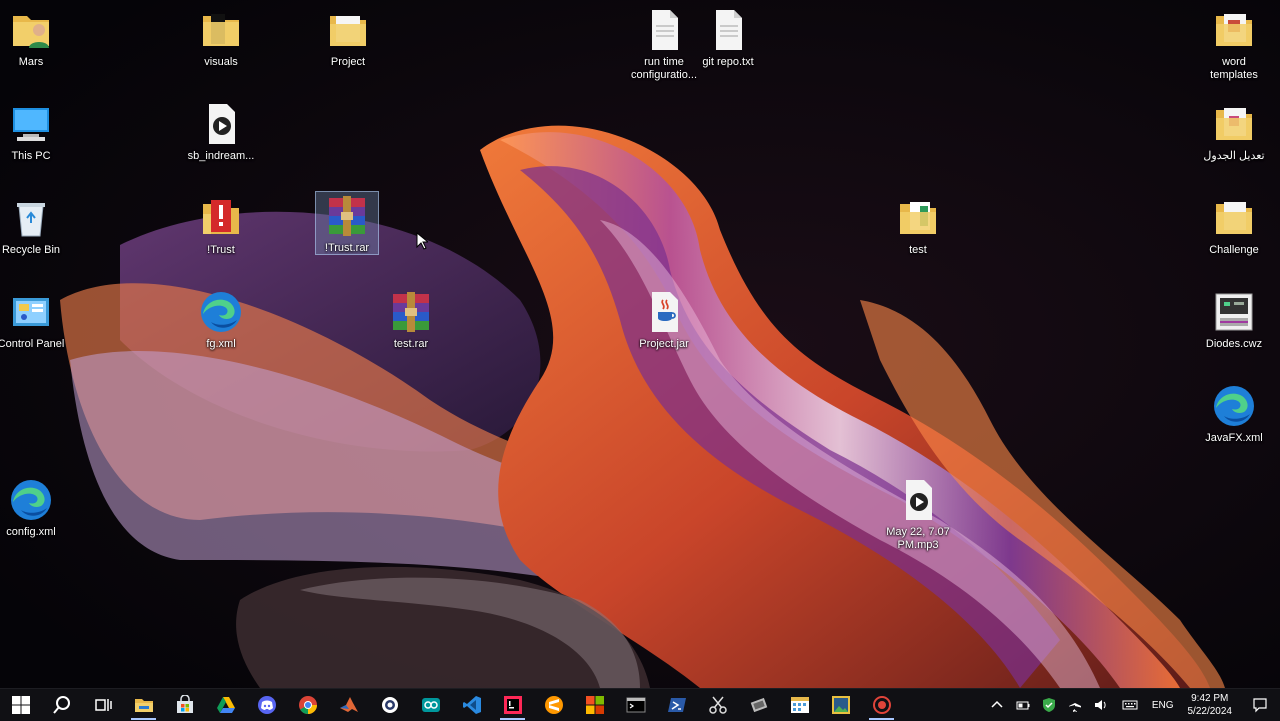 The height and width of the screenshot is (721, 1280). I want to click on search-button, so click(61, 705).